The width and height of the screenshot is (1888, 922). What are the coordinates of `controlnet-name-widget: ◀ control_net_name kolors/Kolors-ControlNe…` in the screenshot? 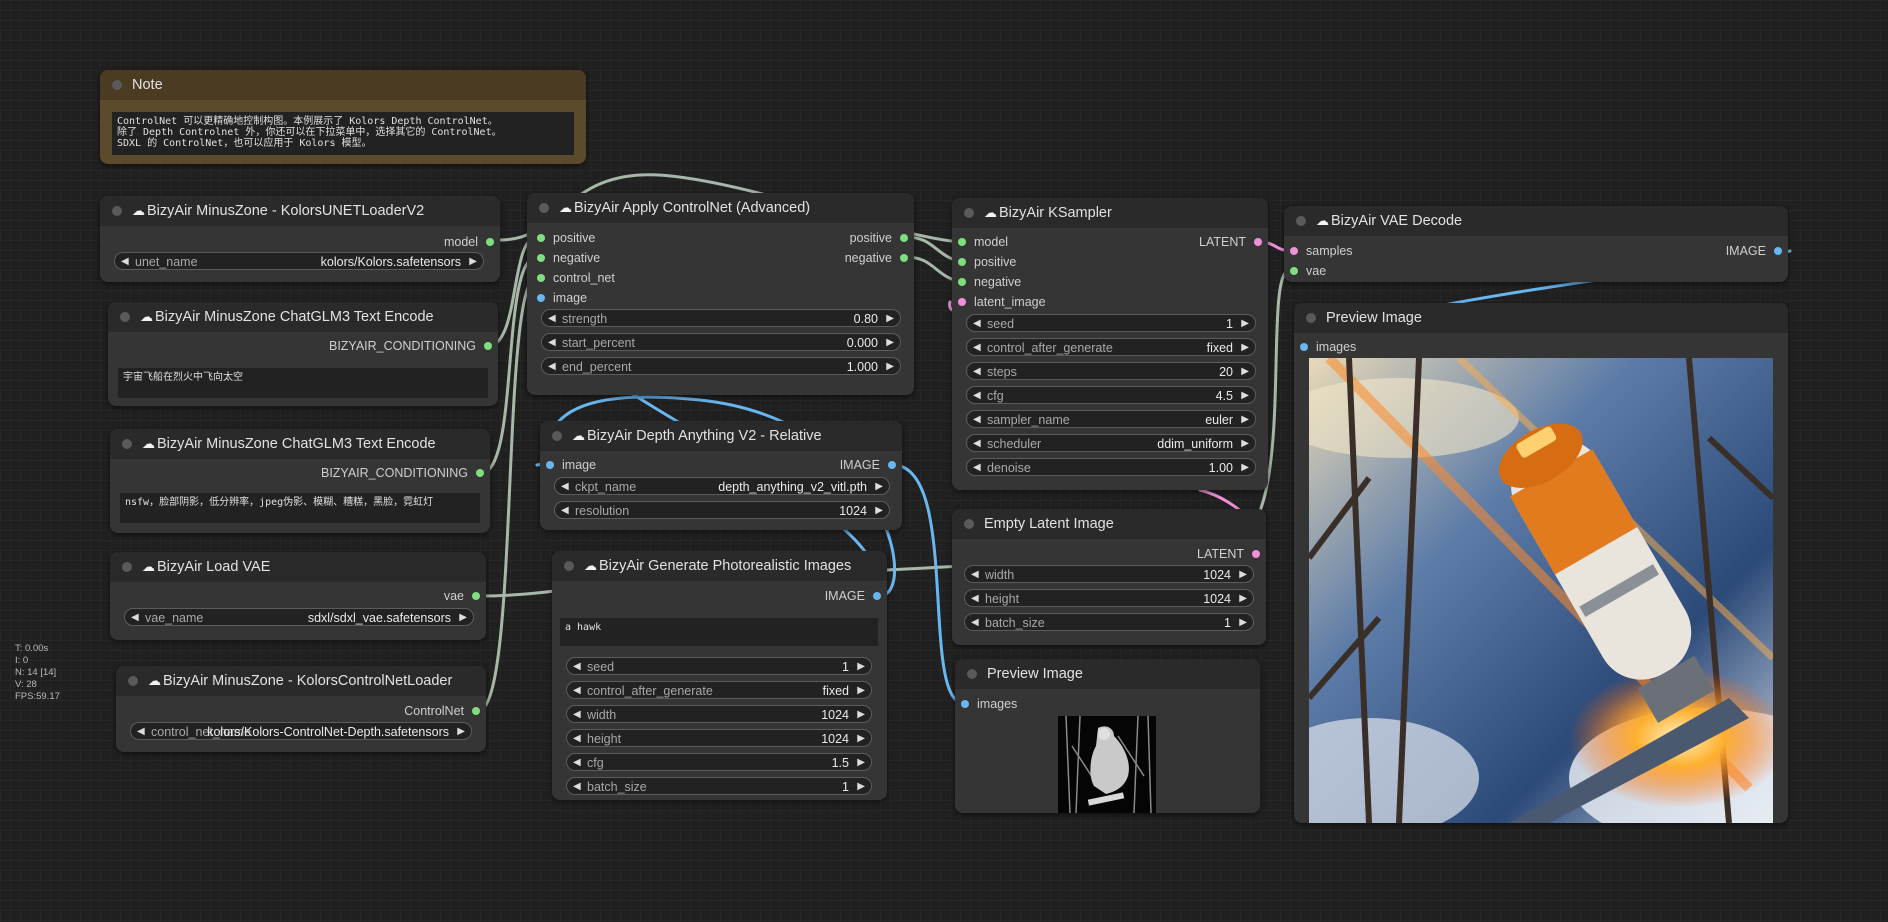 It's located at (301, 731).